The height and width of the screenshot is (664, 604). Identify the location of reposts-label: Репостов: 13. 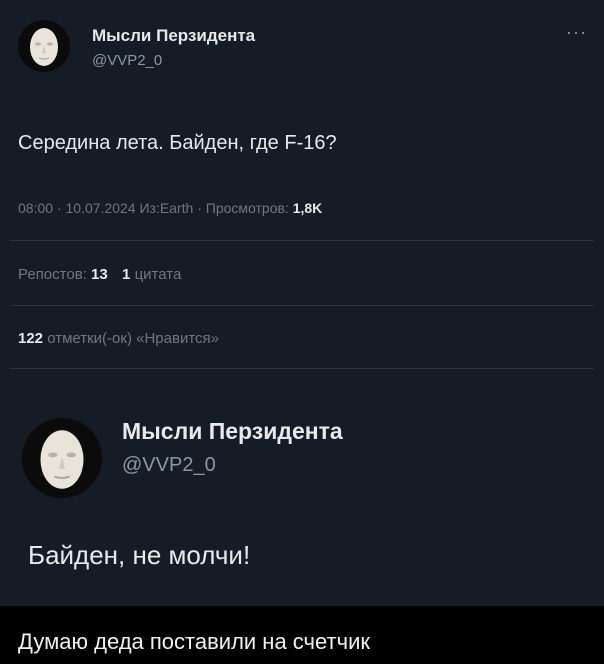
(63, 274).